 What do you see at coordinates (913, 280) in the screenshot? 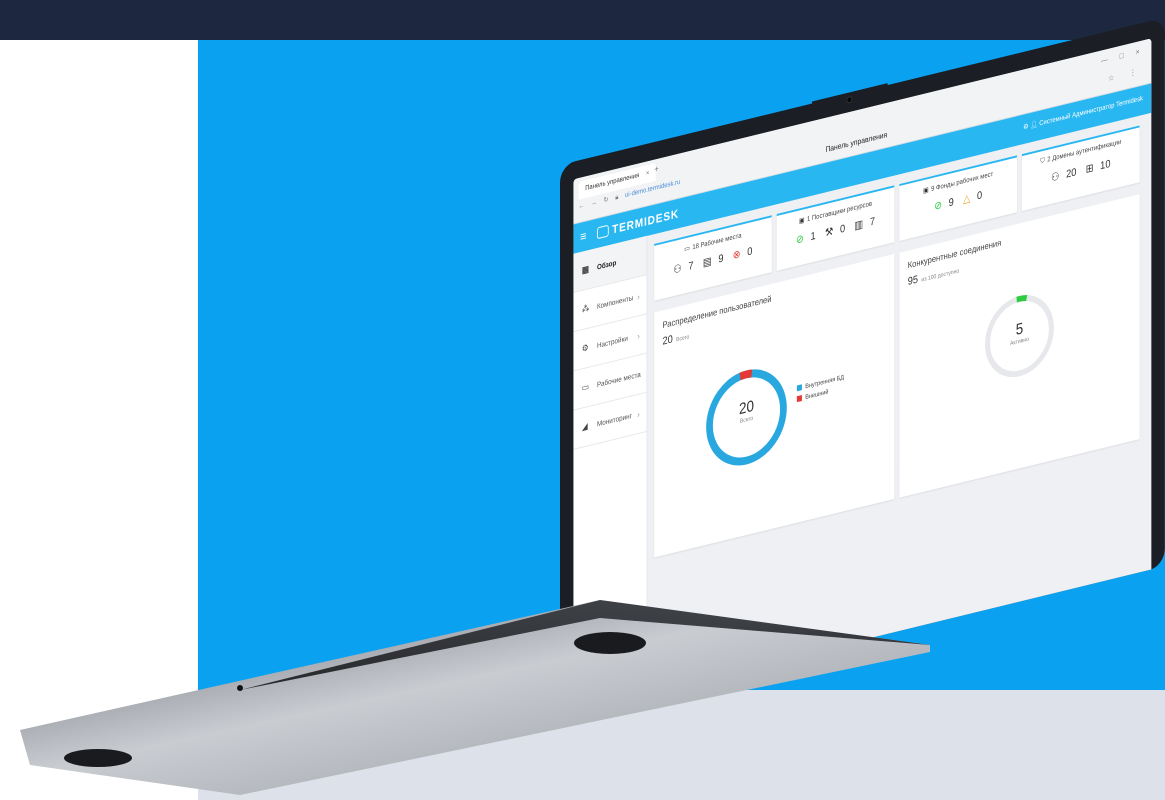
I see `total-value: 95` at bounding box center [913, 280].